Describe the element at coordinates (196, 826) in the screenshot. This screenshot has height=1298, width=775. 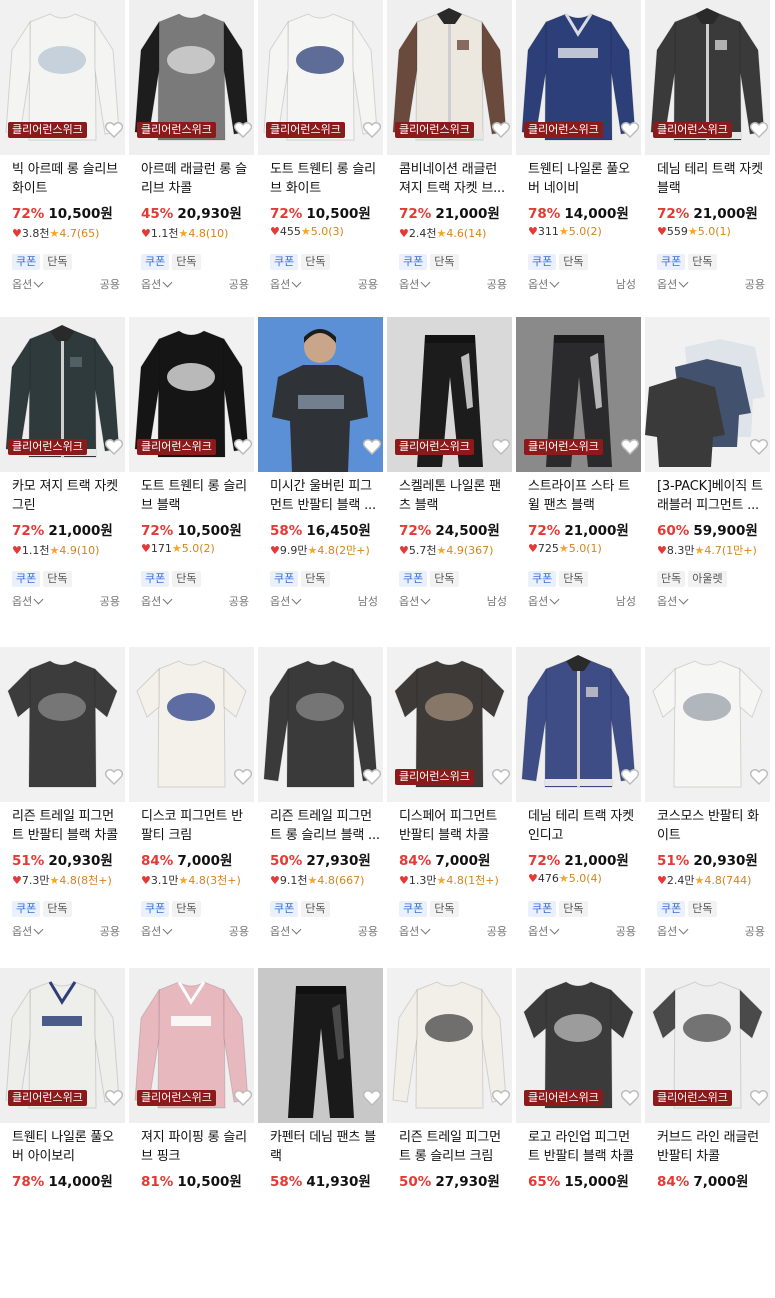
I see `product-title: 디스코 피그먼트 반팔티 크림` at that location.